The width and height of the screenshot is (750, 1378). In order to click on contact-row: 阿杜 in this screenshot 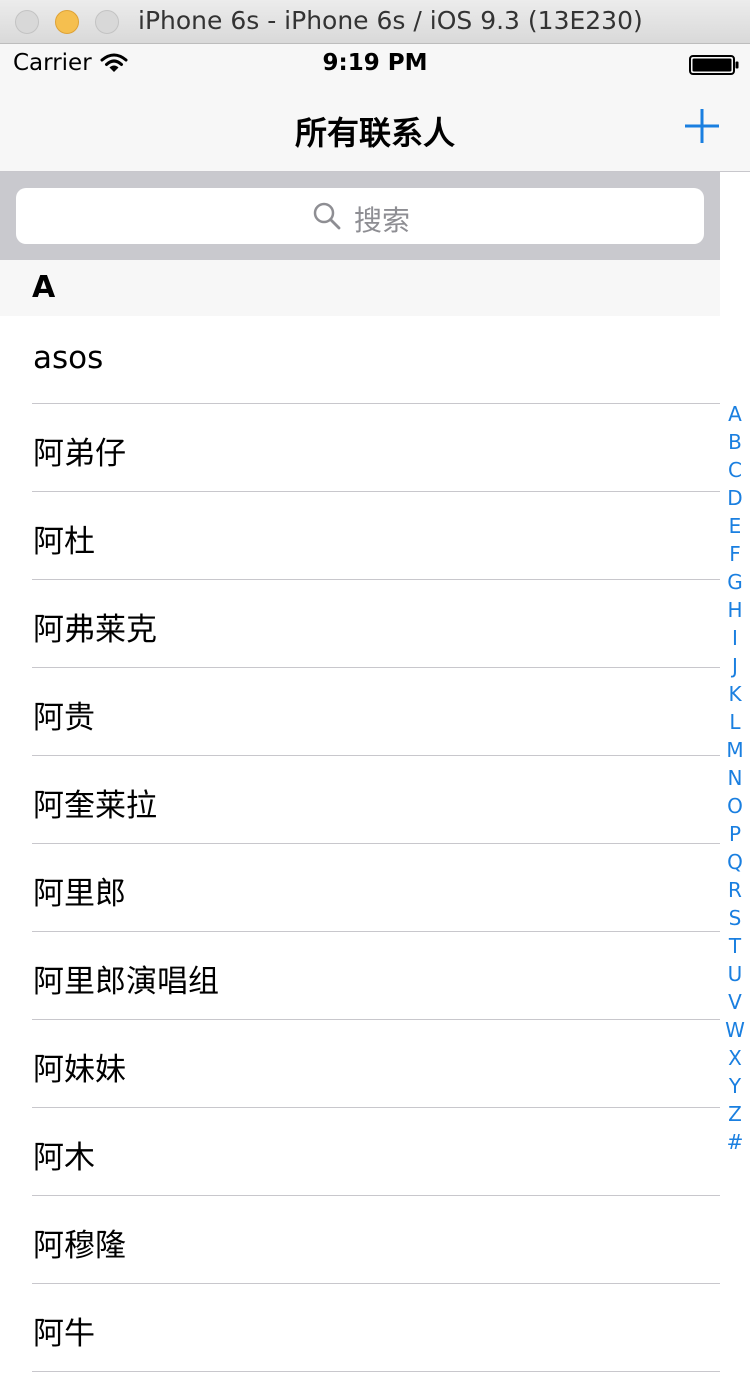, I will do `click(360, 536)`.